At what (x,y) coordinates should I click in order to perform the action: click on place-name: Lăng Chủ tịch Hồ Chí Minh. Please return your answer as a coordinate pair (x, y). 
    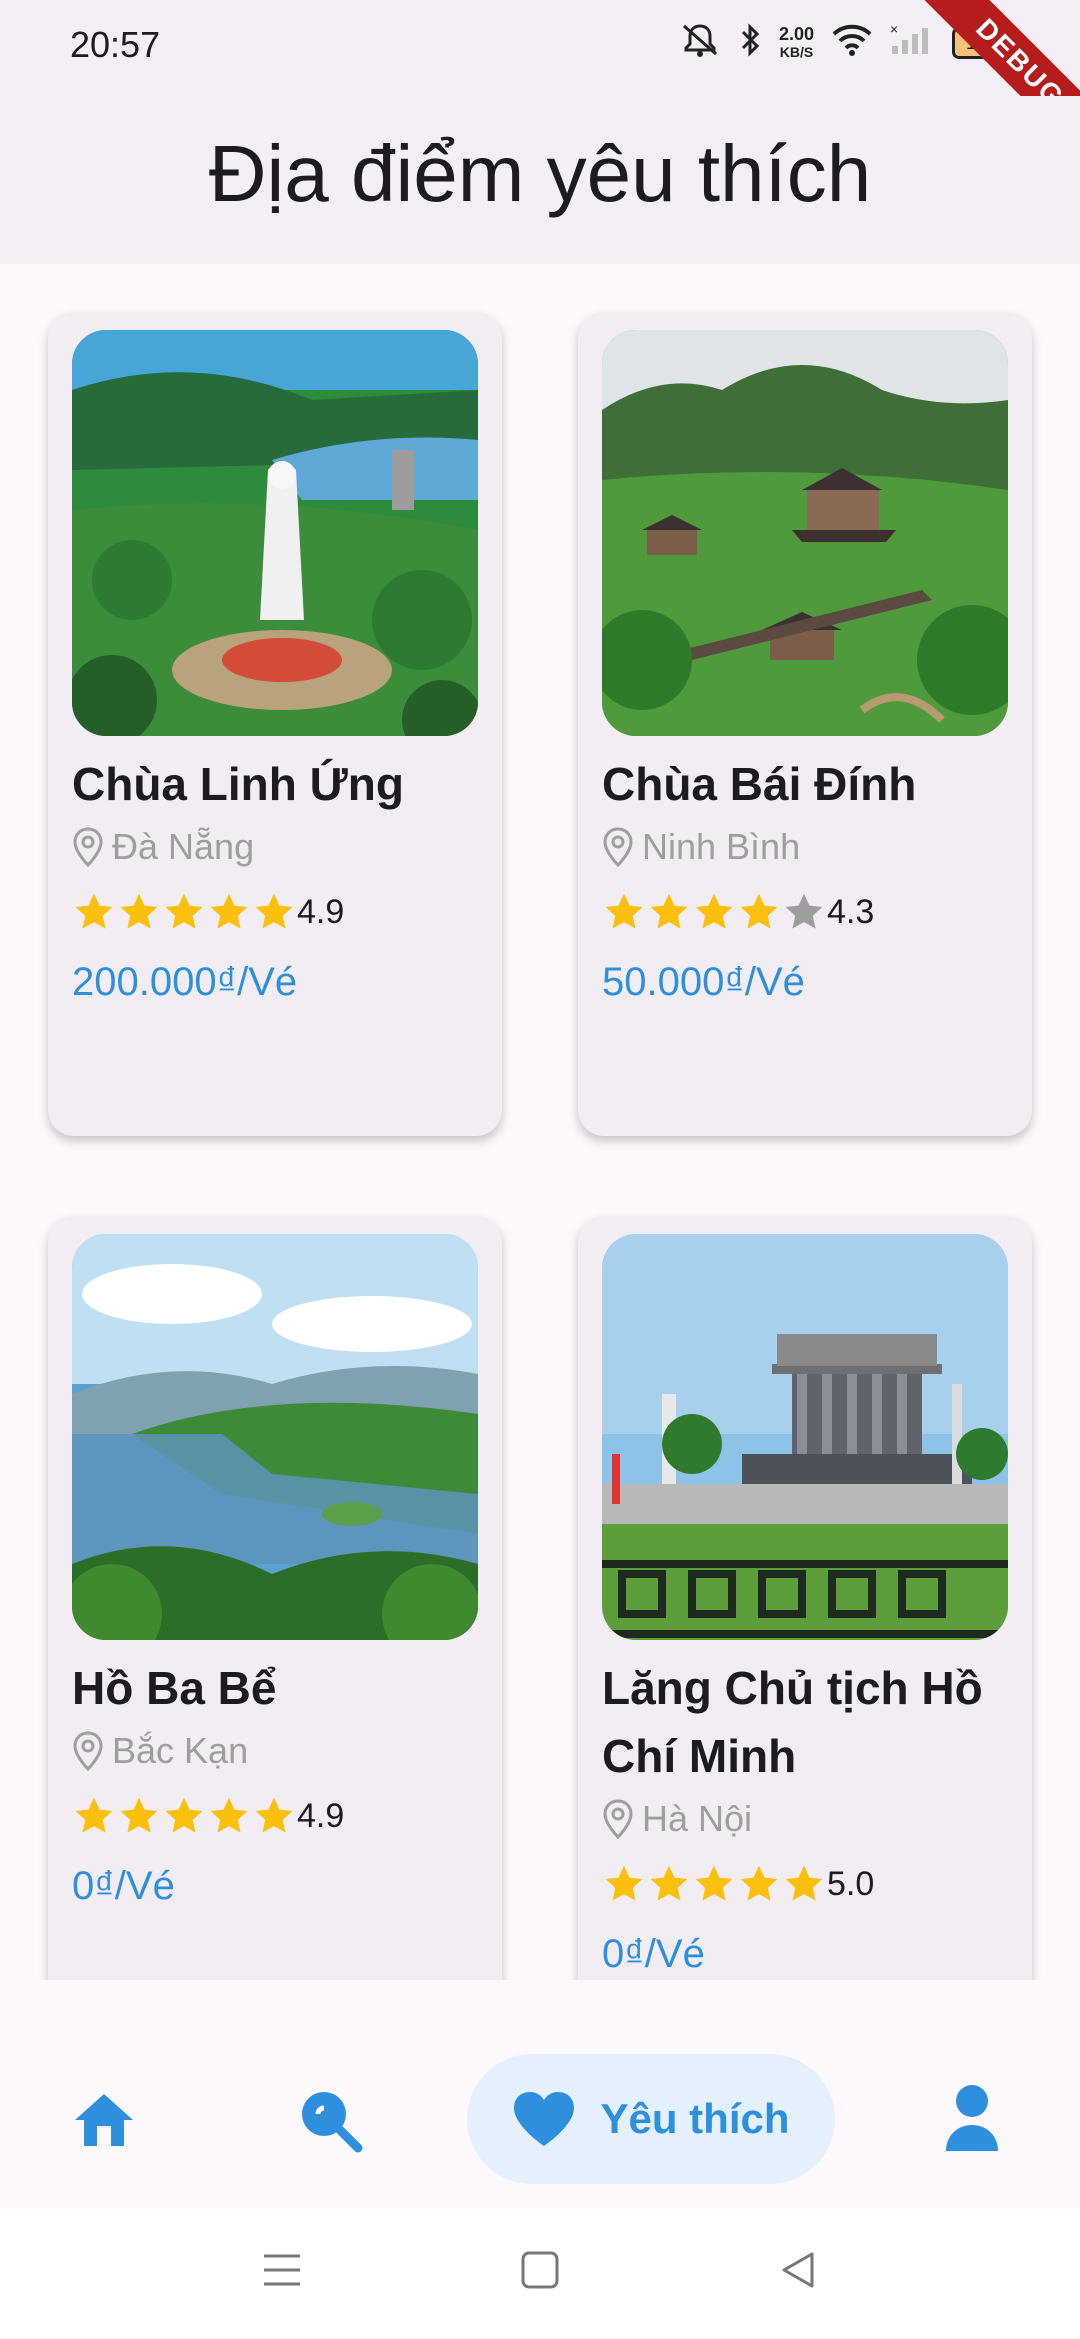
    Looking at the image, I should click on (792, 1722).